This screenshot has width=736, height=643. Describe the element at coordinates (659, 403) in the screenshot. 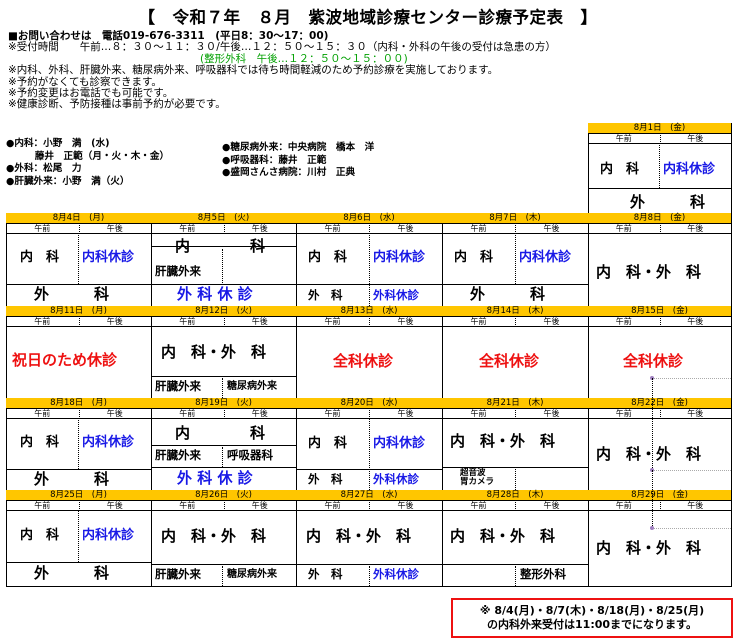

I see `date-header: 8月22日 (金)` at that location.